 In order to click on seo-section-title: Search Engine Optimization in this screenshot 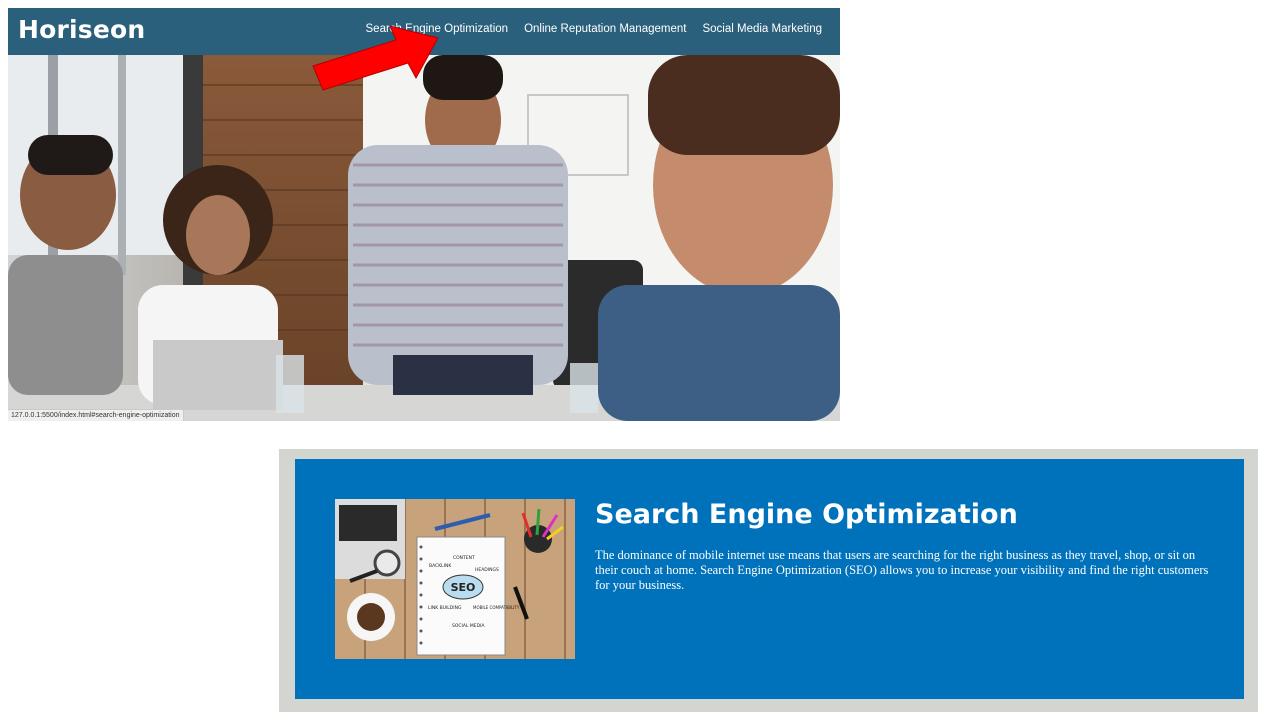, I will do `click(806, 514)`.